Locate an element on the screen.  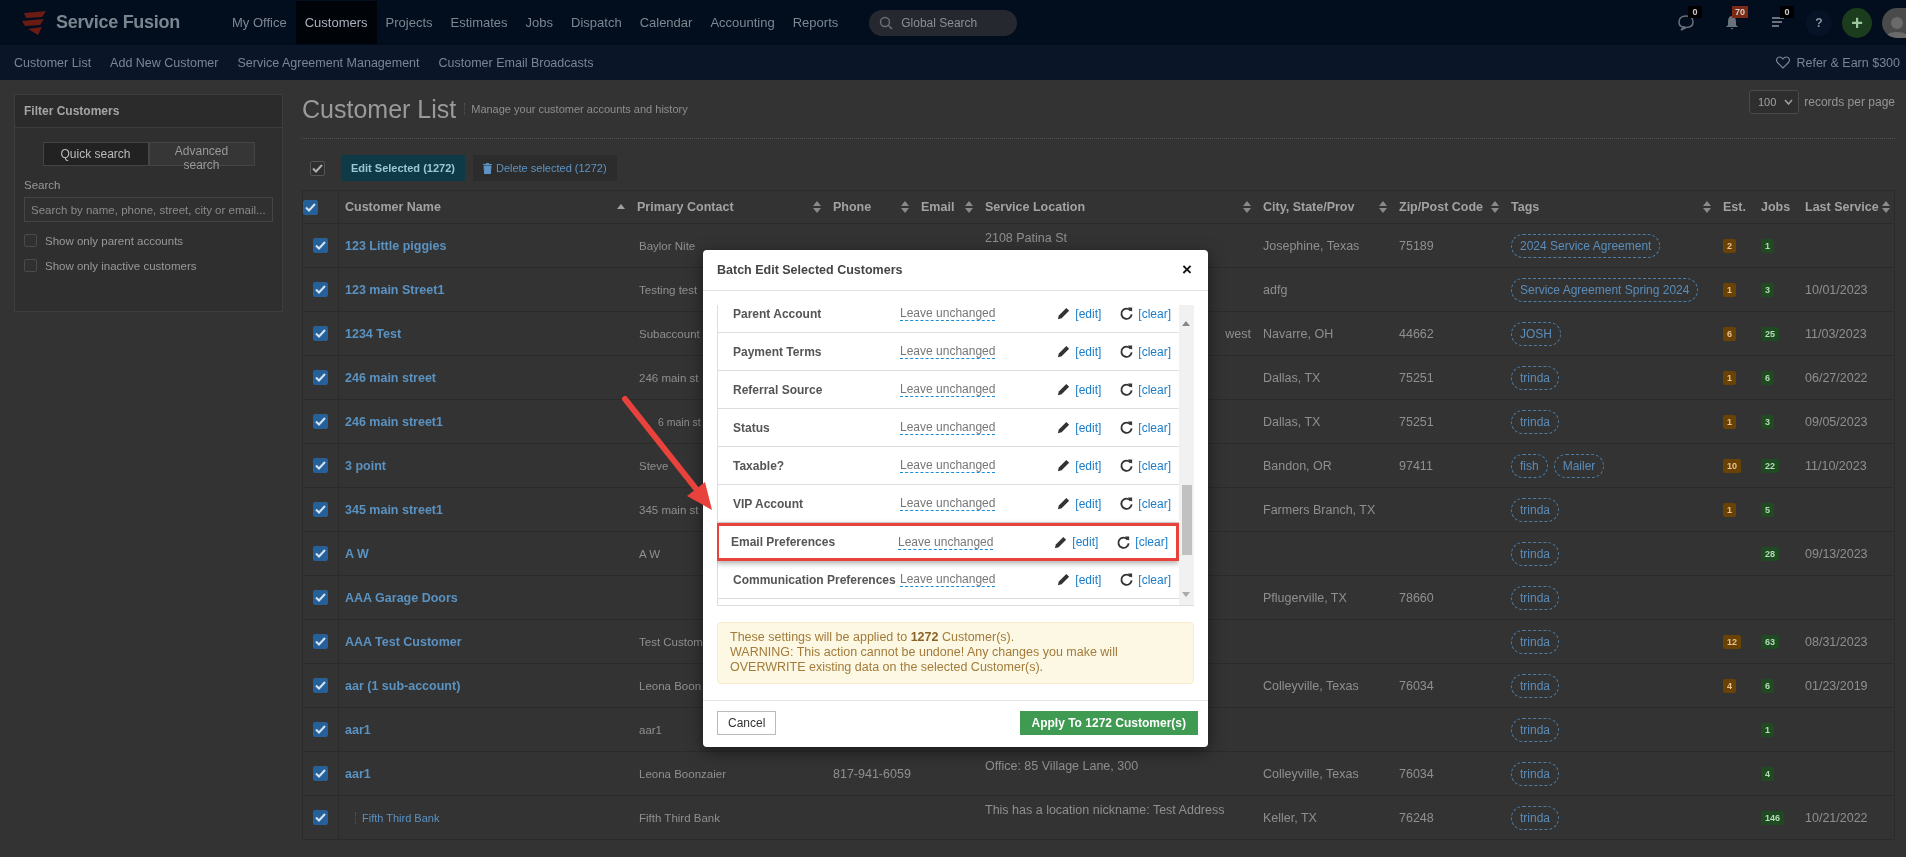
subnav-link: Service Agreement Management is located at coordinates (328, 62).